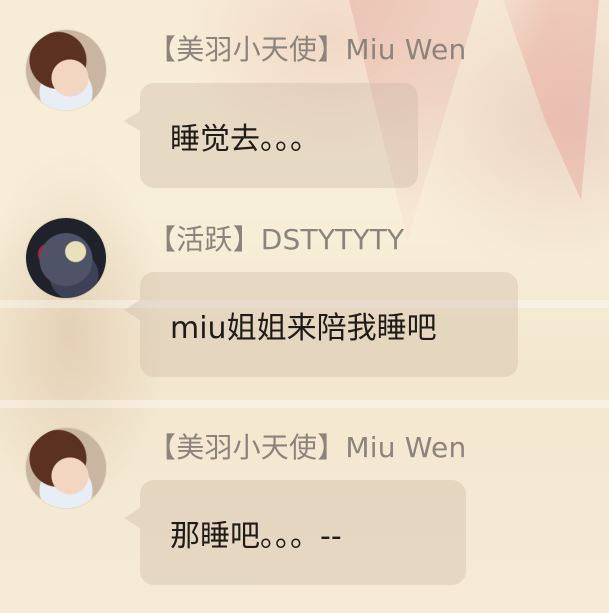 The width and height of the screenshot is (609, 613). Describe the element at coordinates (295, 532) in the screenshot. I see `message-bubble: 那睡吧。。。--` at that location.